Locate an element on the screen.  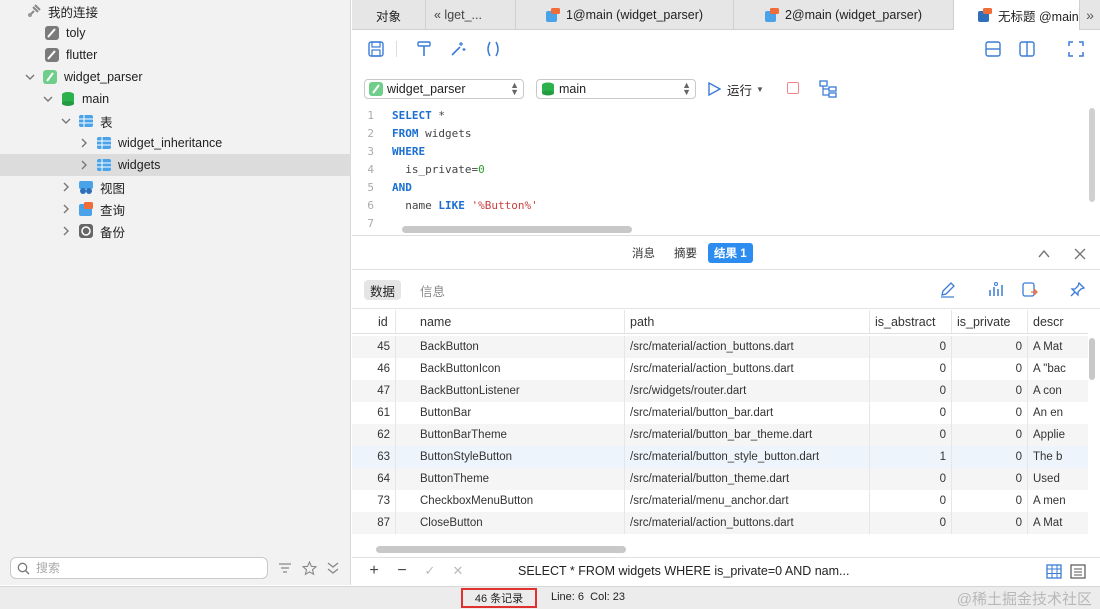
cell-name: BackButtonIcon is located at coordinates (510, 369).